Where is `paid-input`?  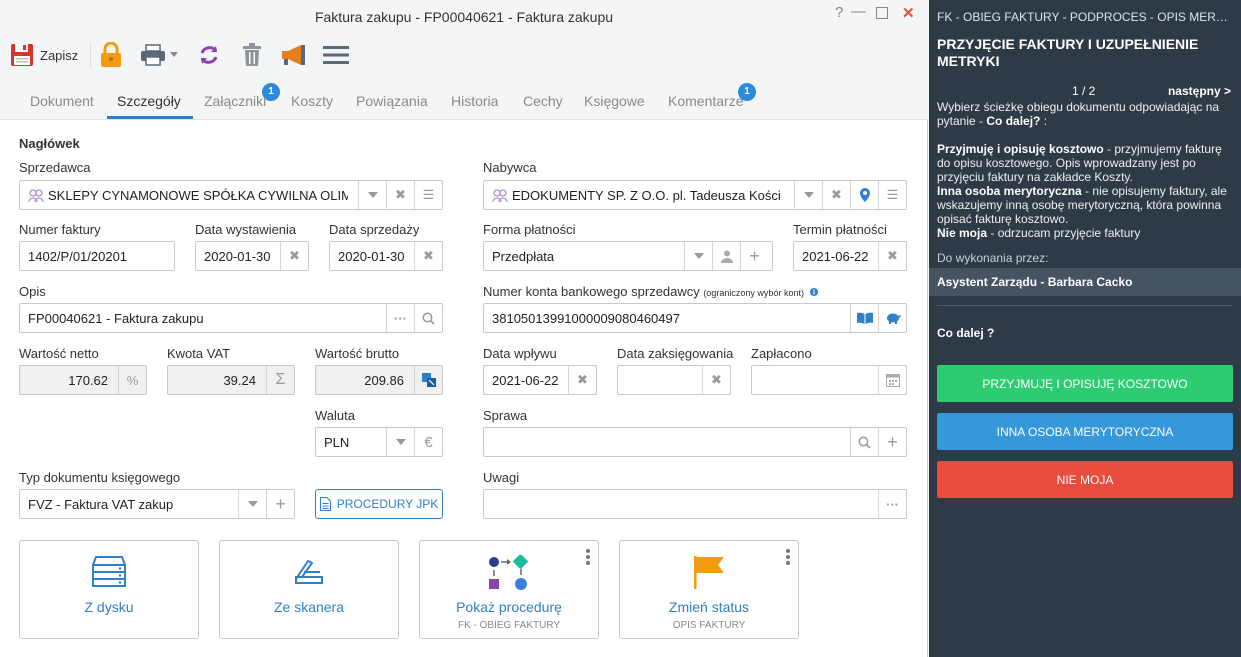 paid-input is located at coordinates (829, 380).